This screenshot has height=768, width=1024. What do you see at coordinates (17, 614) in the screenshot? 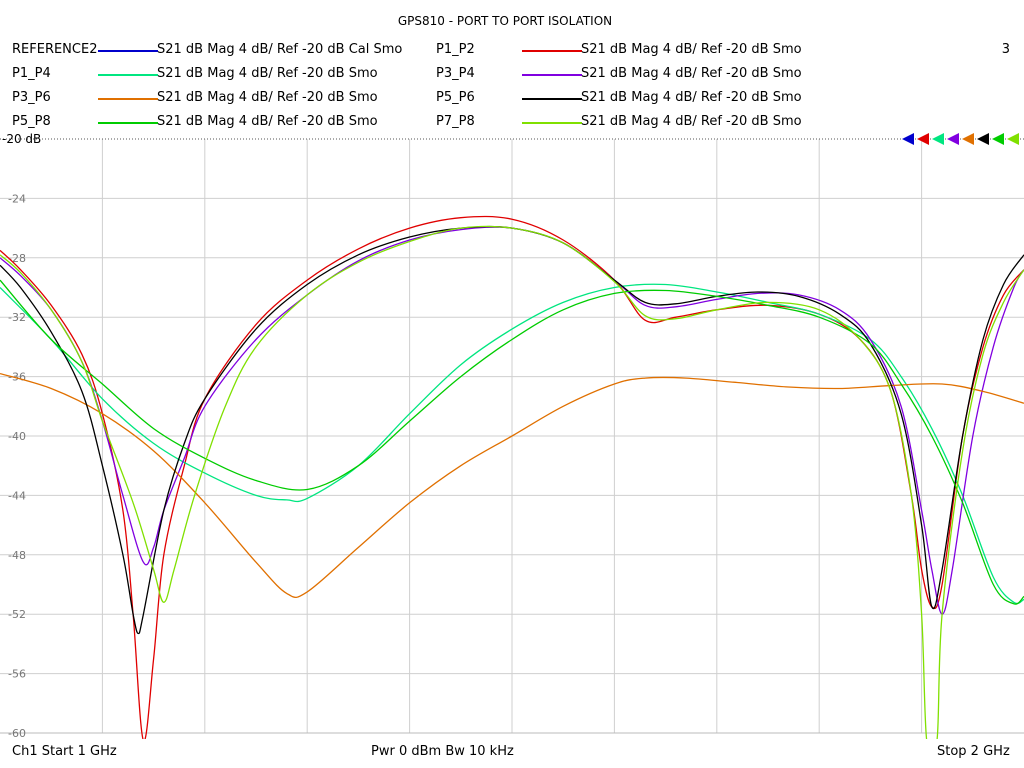
I see `y-tick-label: -52` at bounding box center [17, 614].